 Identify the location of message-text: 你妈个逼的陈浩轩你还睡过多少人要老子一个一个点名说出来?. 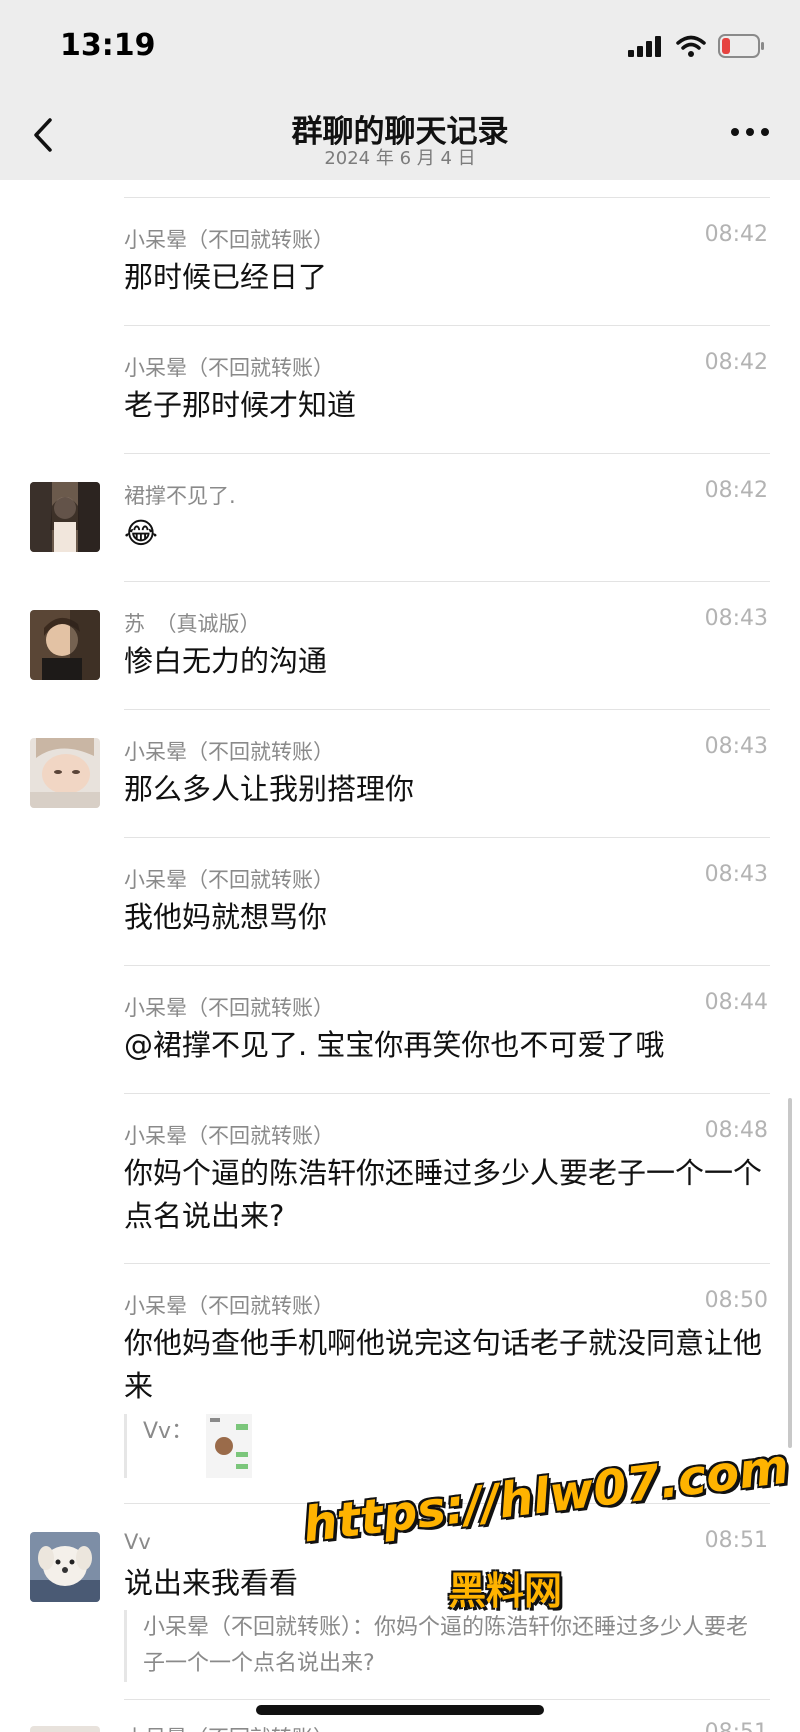
(443, 1194).